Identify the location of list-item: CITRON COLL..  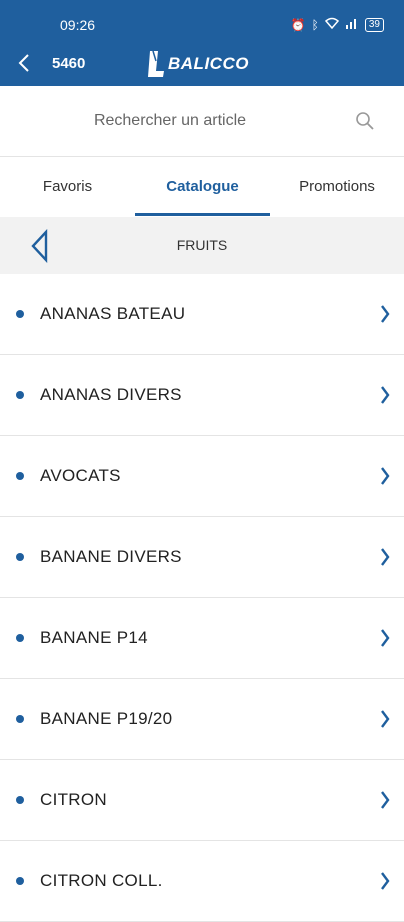
(202, 881).